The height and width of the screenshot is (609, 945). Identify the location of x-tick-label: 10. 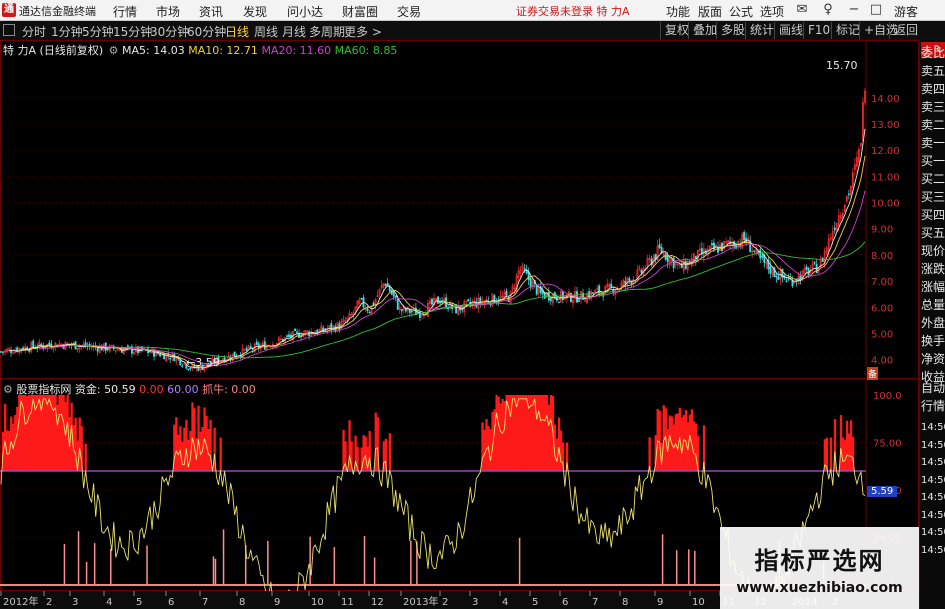
(317, 602).